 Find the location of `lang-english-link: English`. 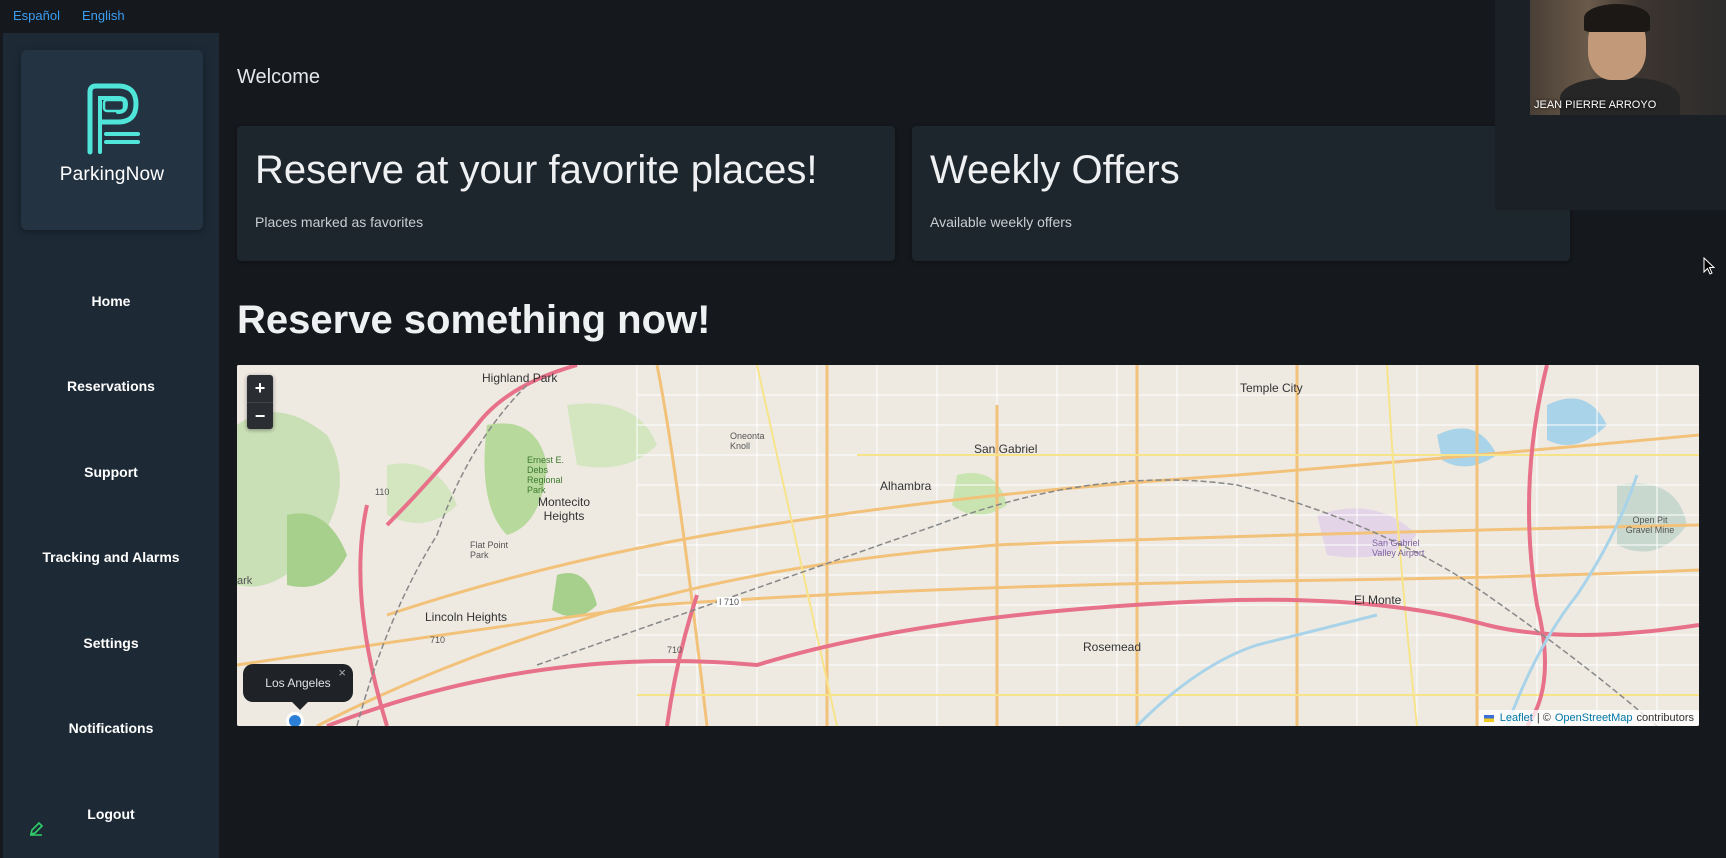

lang-english-link: English is located at coordinates (103, 15).